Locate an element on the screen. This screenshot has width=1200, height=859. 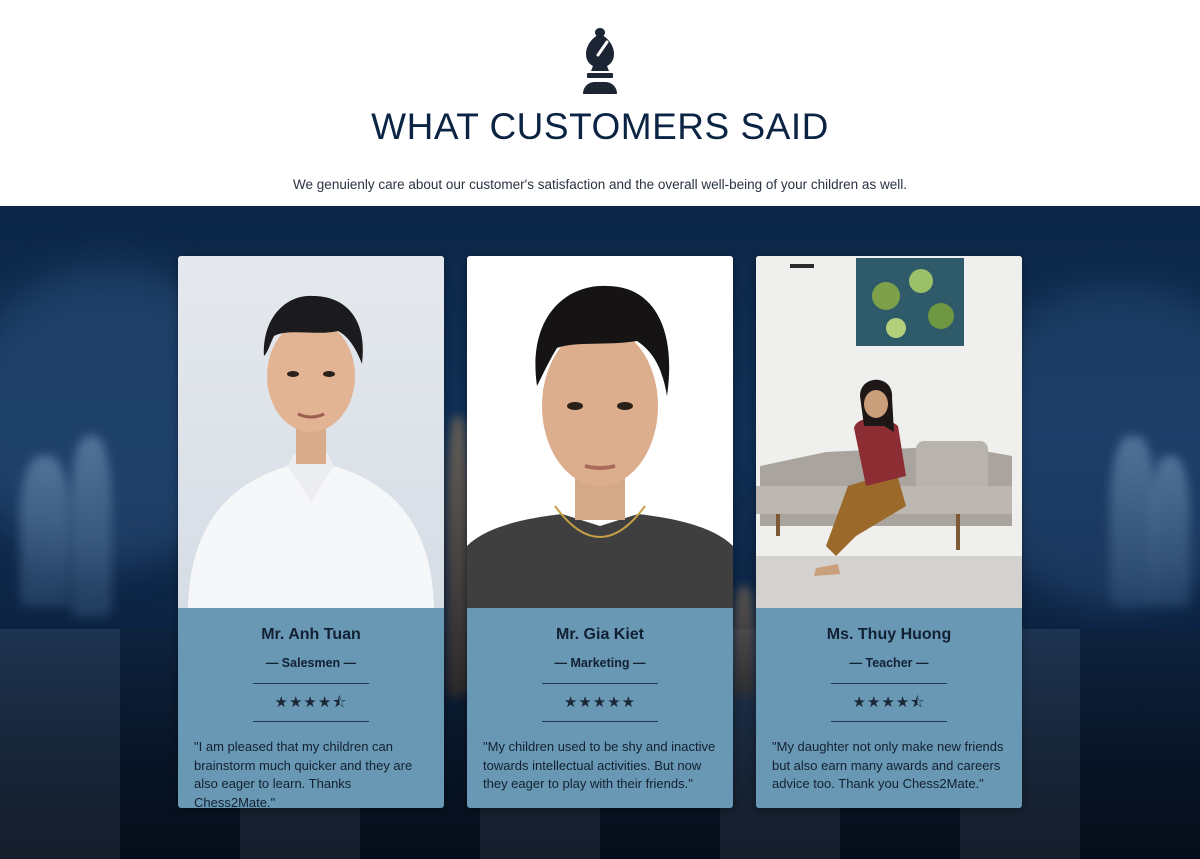
customer-role: — Salesmen — is located at coordinates (311, 663).